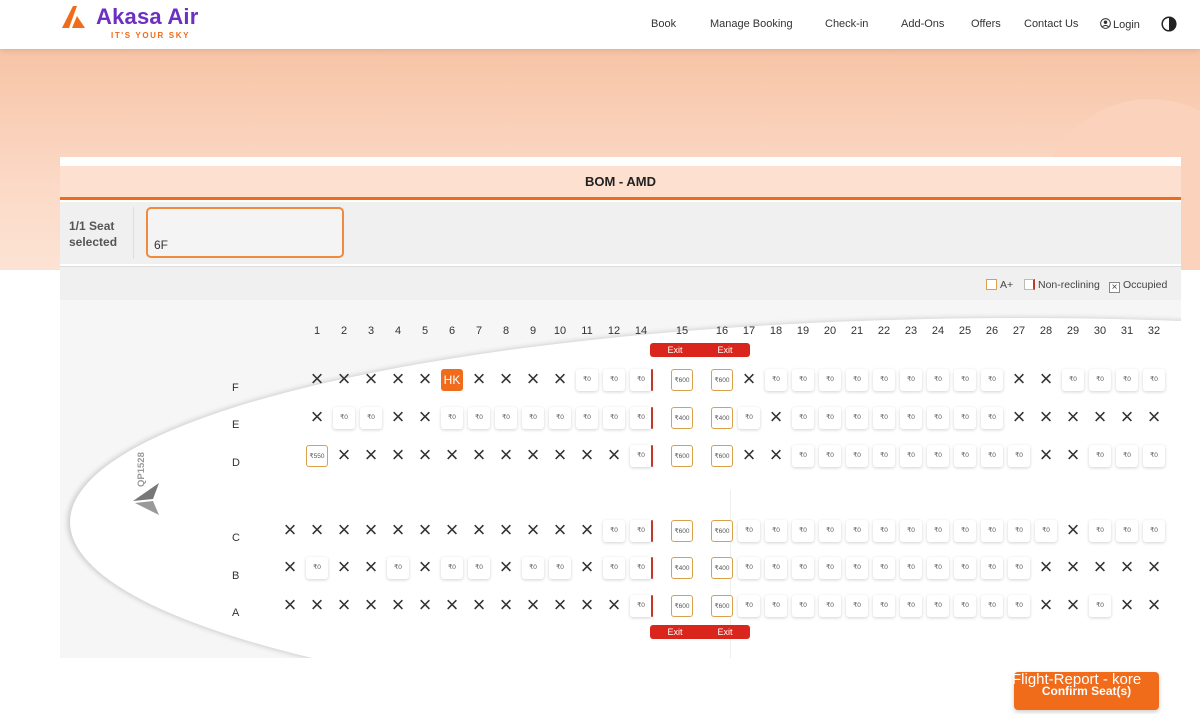  What do you see at coordinates (1120, 24) in the screenshot?
I see `login-link: Login` at bounding box center [1120, 24].